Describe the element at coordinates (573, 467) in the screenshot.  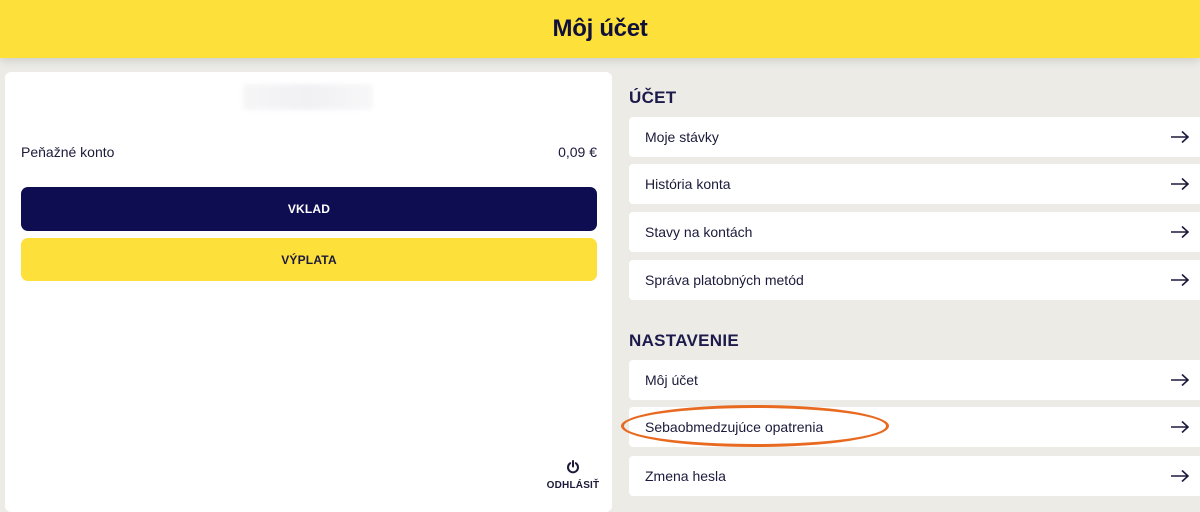
I see `power-icon` at that location.